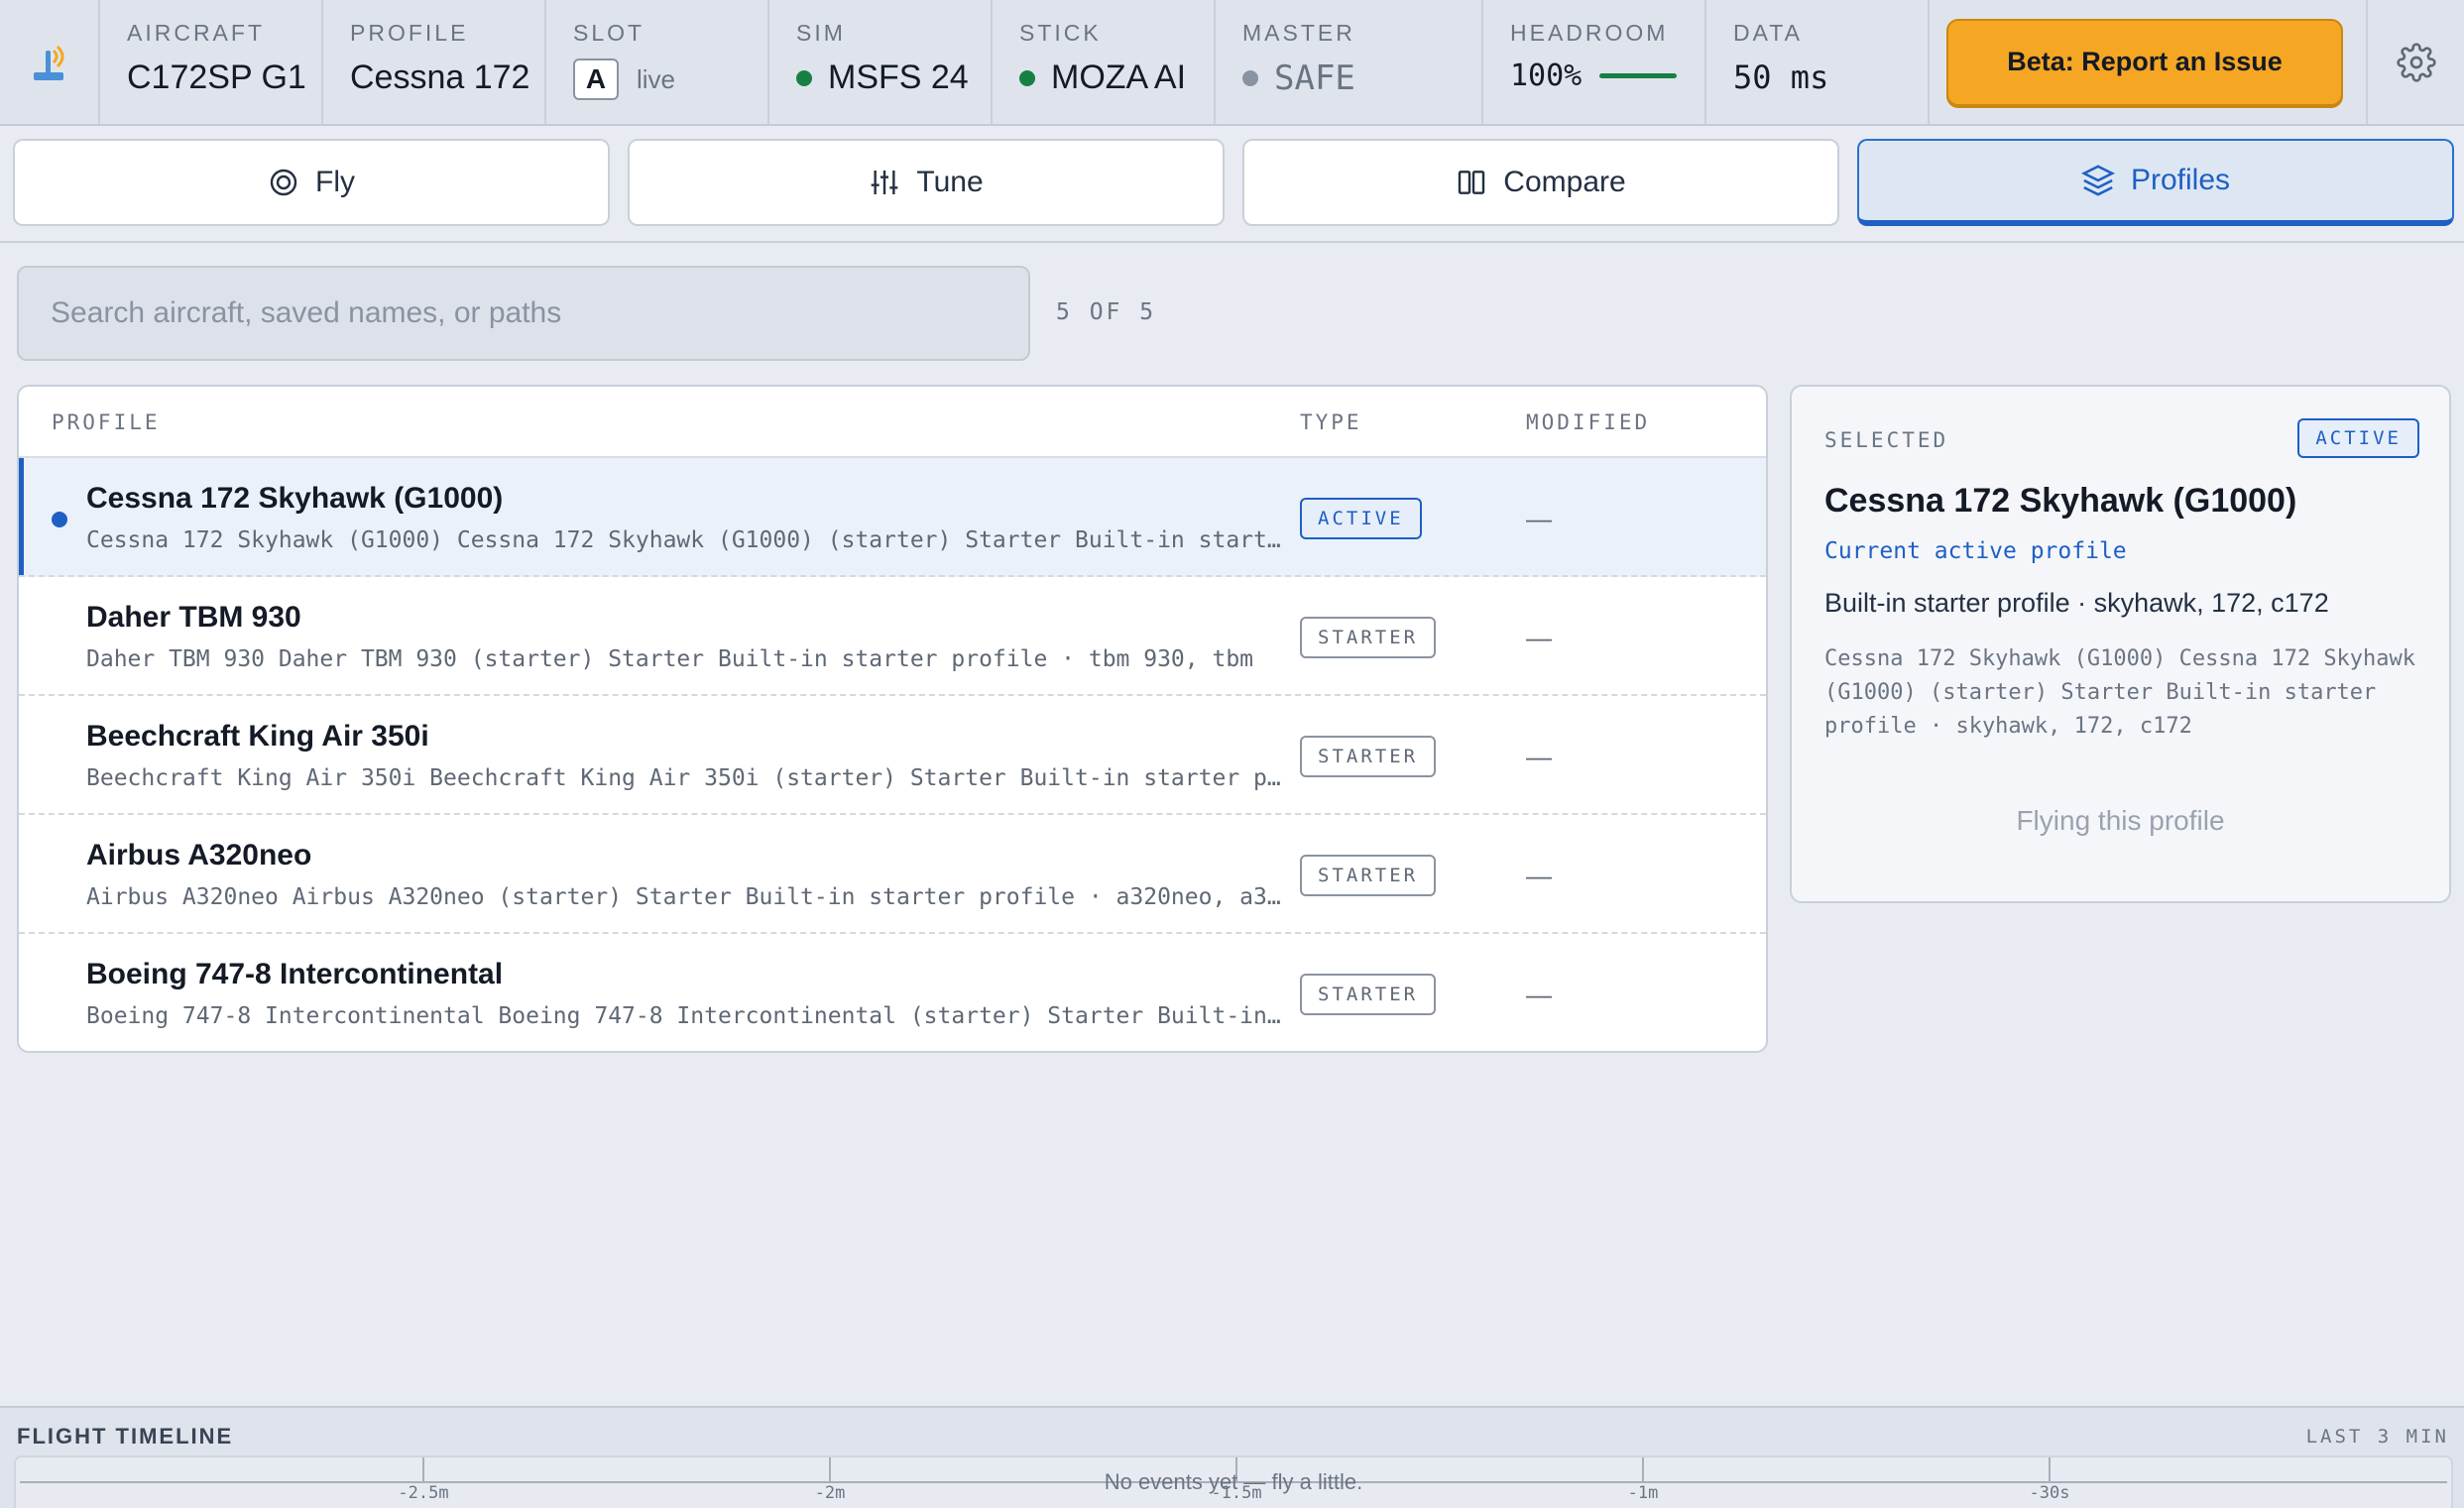 This screenshot has width=2464, height=1508. What do you see at coordinates (1233, 183) in the screenshot?
I see `main-nav: Fly Tune Compare Profiles` at bounding box center [1233, 183].